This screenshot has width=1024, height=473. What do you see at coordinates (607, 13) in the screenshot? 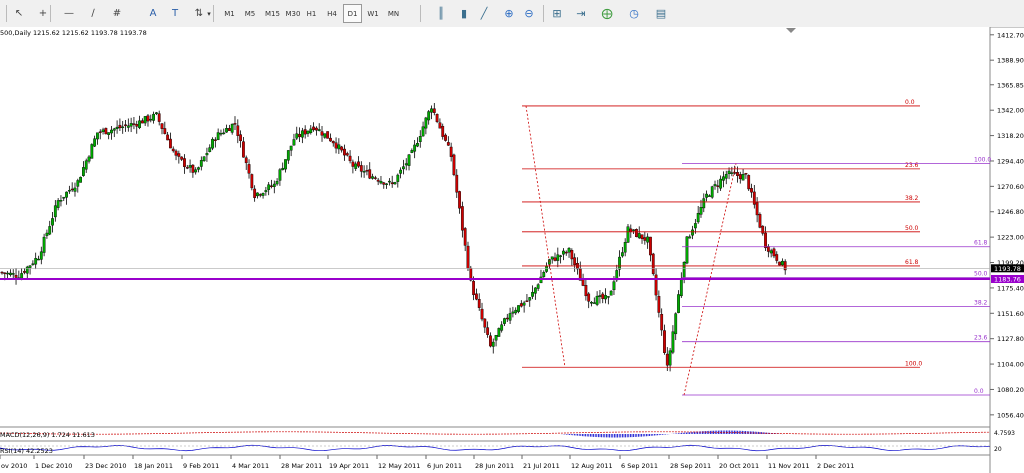
I see `indicators-icon: ⨁` at bounding box center [607, 13].